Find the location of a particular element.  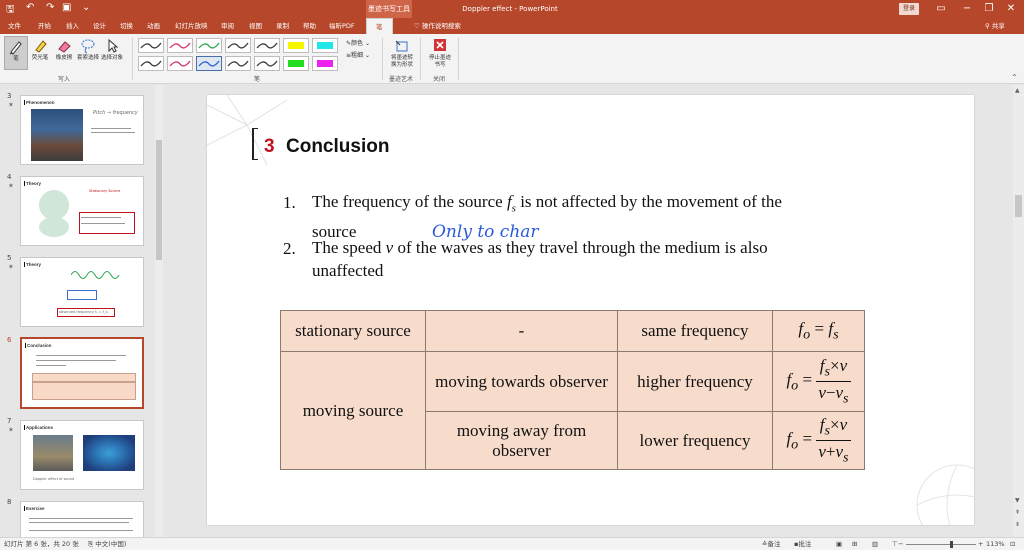

table-cell: higher frequency is located at coordinates (695, 381).